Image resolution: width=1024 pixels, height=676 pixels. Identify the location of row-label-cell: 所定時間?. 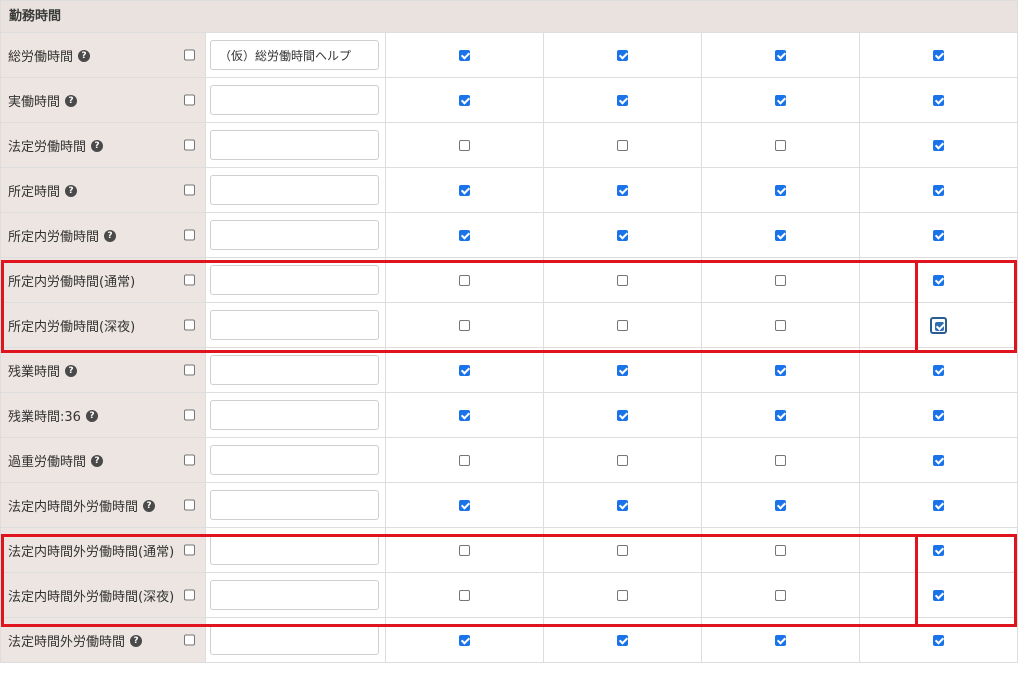
(103, 190).